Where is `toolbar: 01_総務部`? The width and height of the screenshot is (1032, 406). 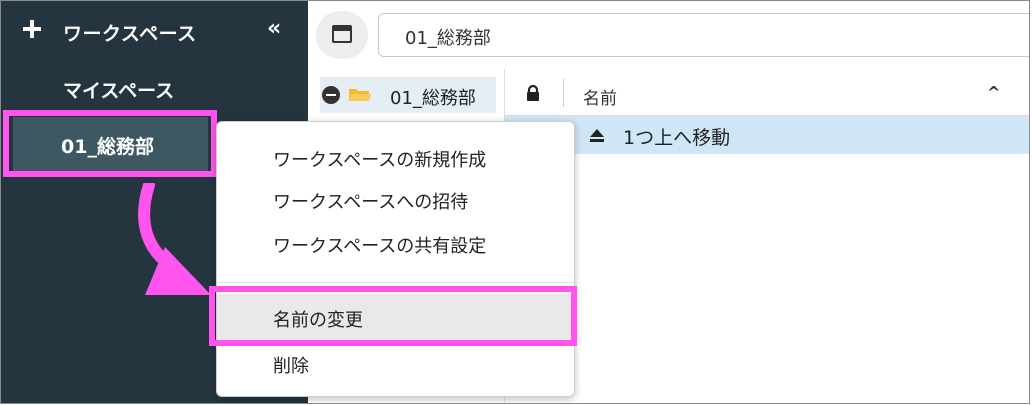
toolbar: 01_総務部 is located at coordinates (668, 35).